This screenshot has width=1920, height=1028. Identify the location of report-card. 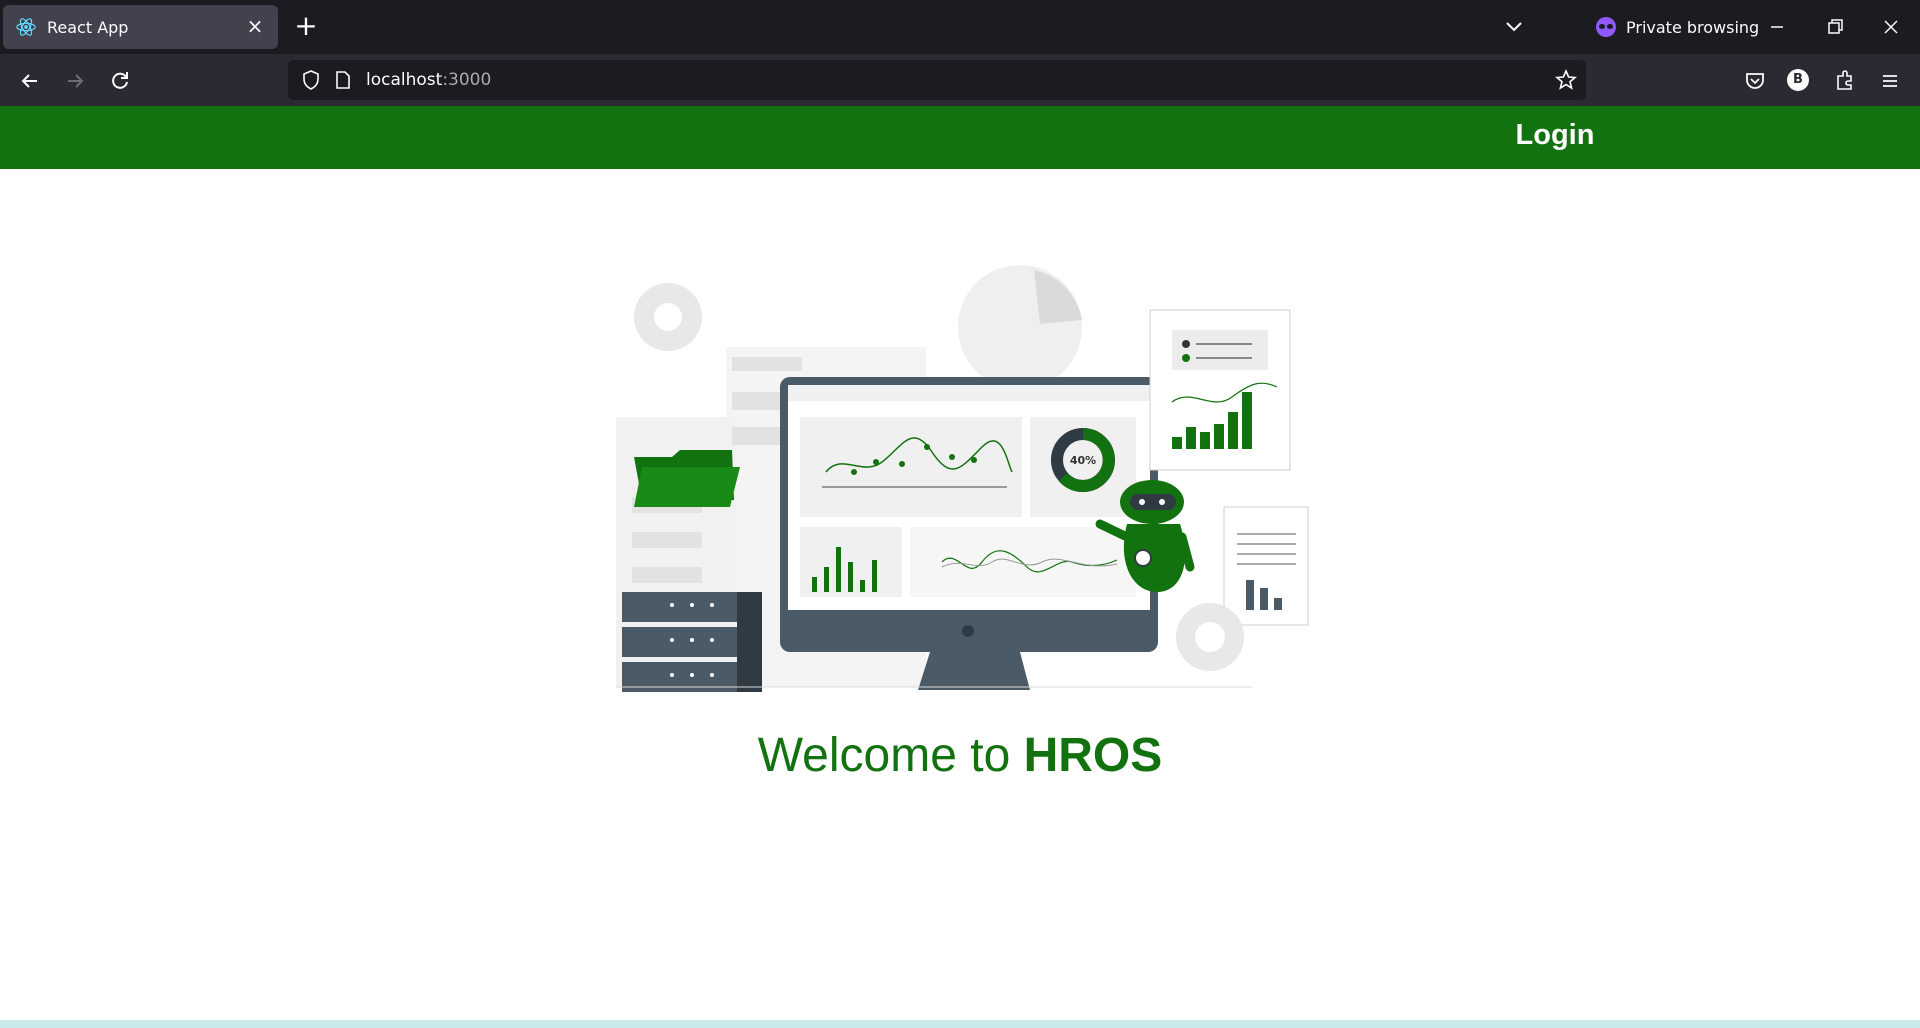
(1220, 390).